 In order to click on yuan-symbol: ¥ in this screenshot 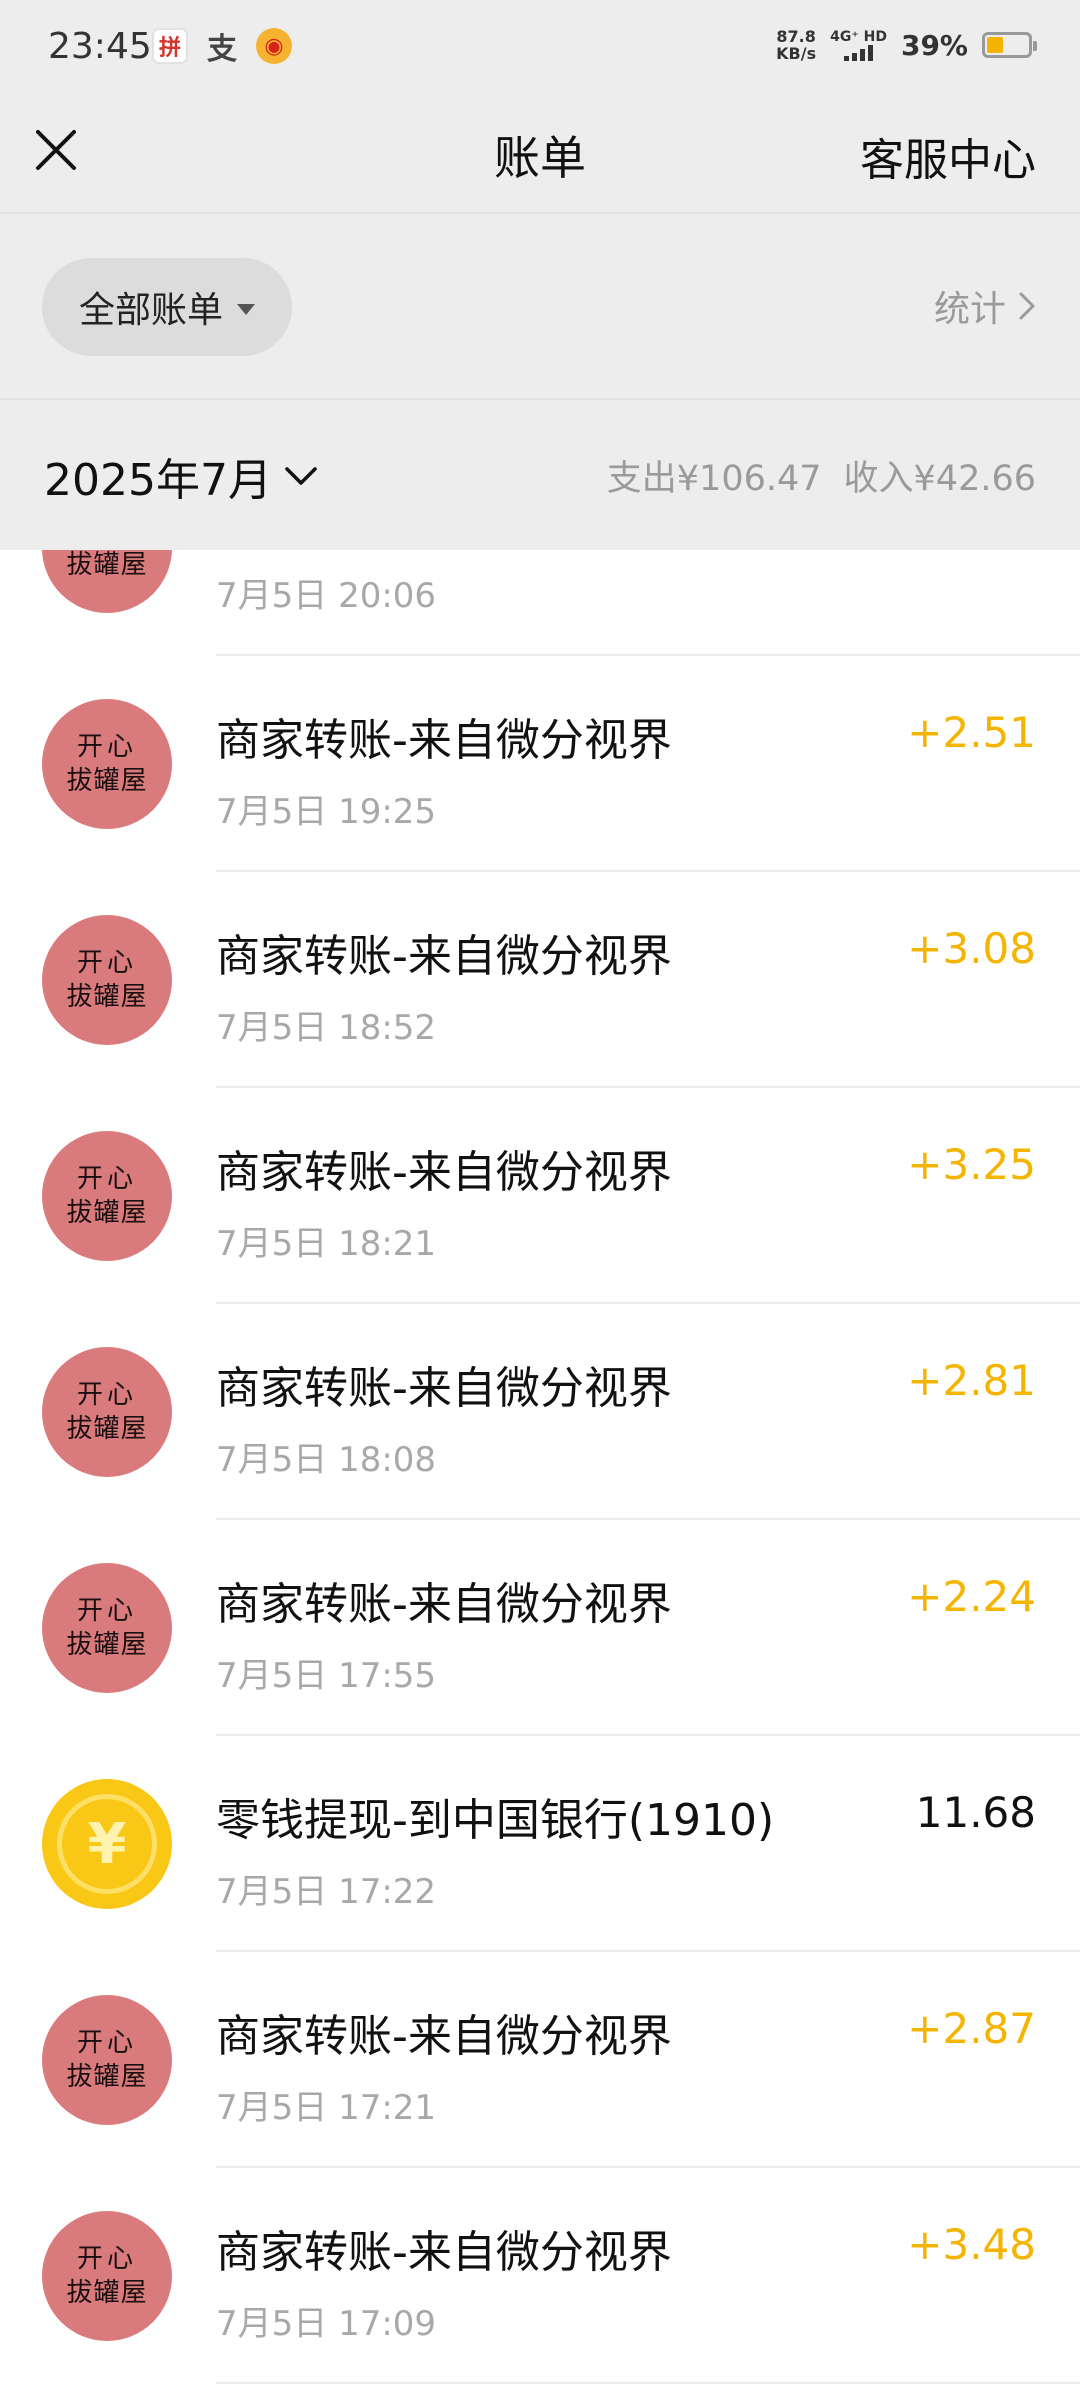, I will do `click(107, 1844)`.